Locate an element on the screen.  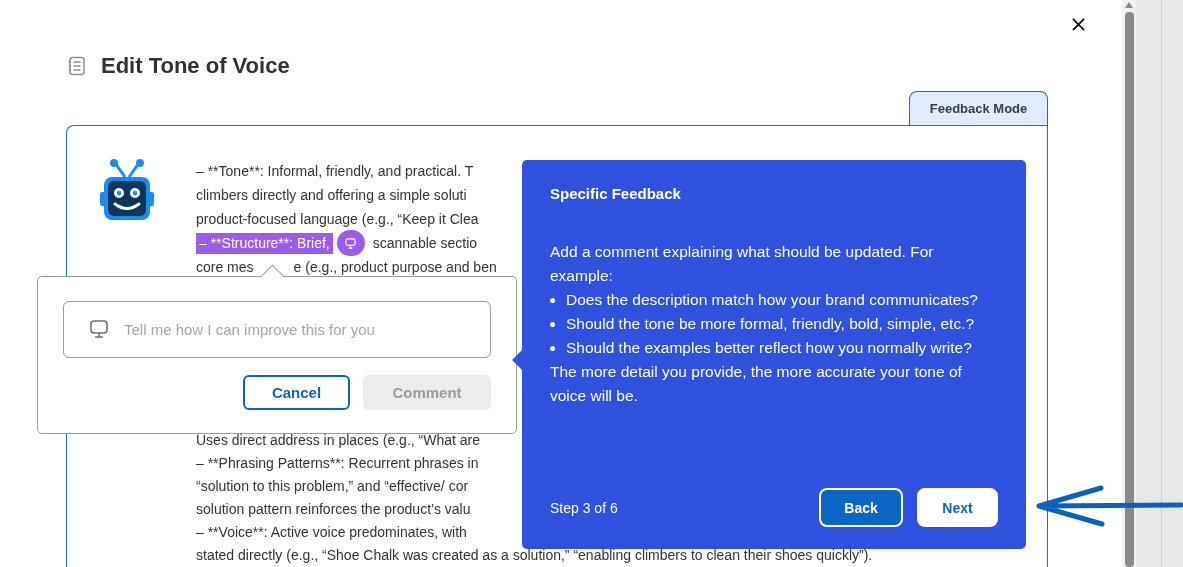
text-line: – **Phrasing Patterns**: Recurrent phrases in is located at coordinates (337, 463).